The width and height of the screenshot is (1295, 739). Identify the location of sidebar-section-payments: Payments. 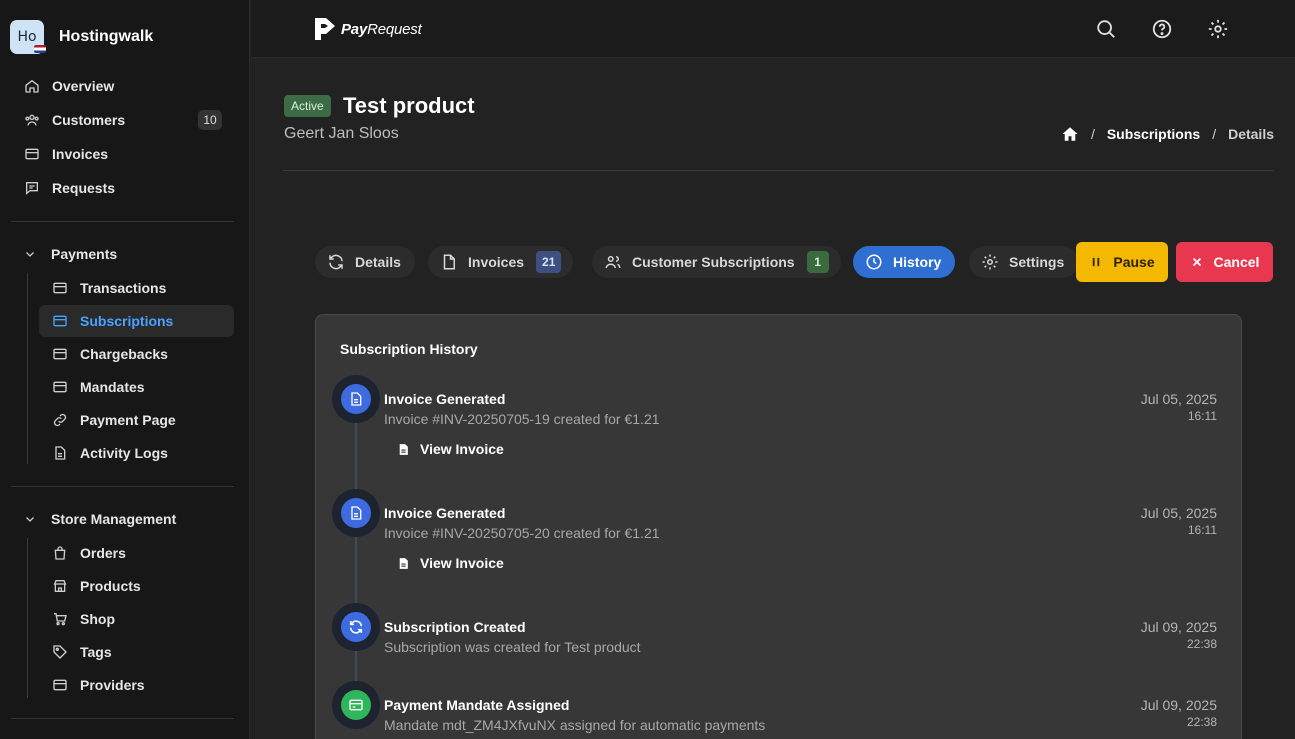
(70, 254).